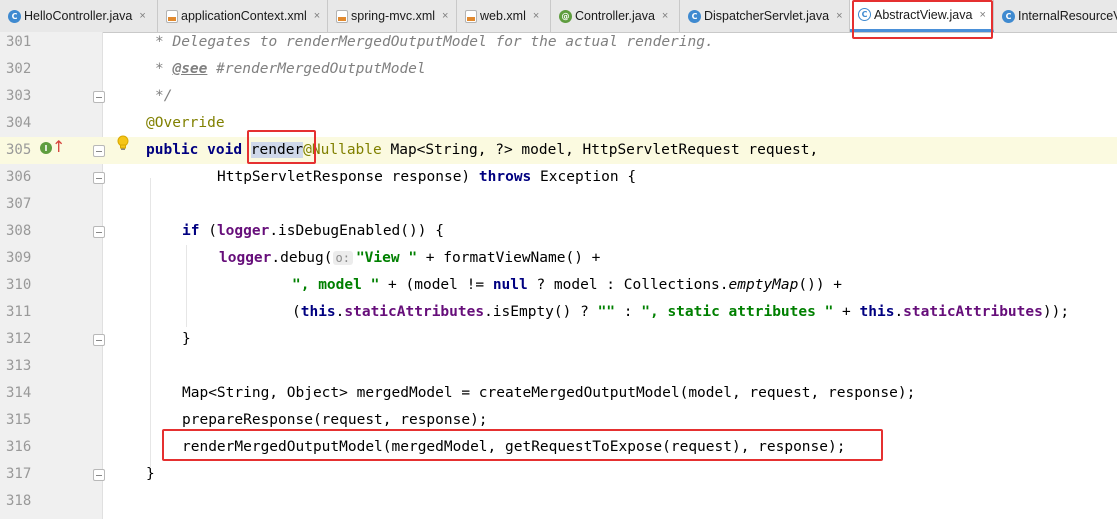  I want to click on exception-clause: Exception {, so click(584, 177).